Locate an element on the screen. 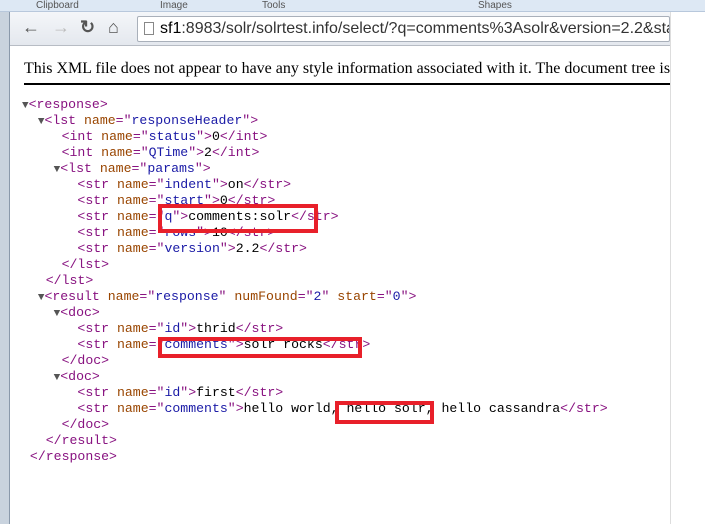  xml-line: <str name="id">thrid</str> is located at coordinates (315, 329).